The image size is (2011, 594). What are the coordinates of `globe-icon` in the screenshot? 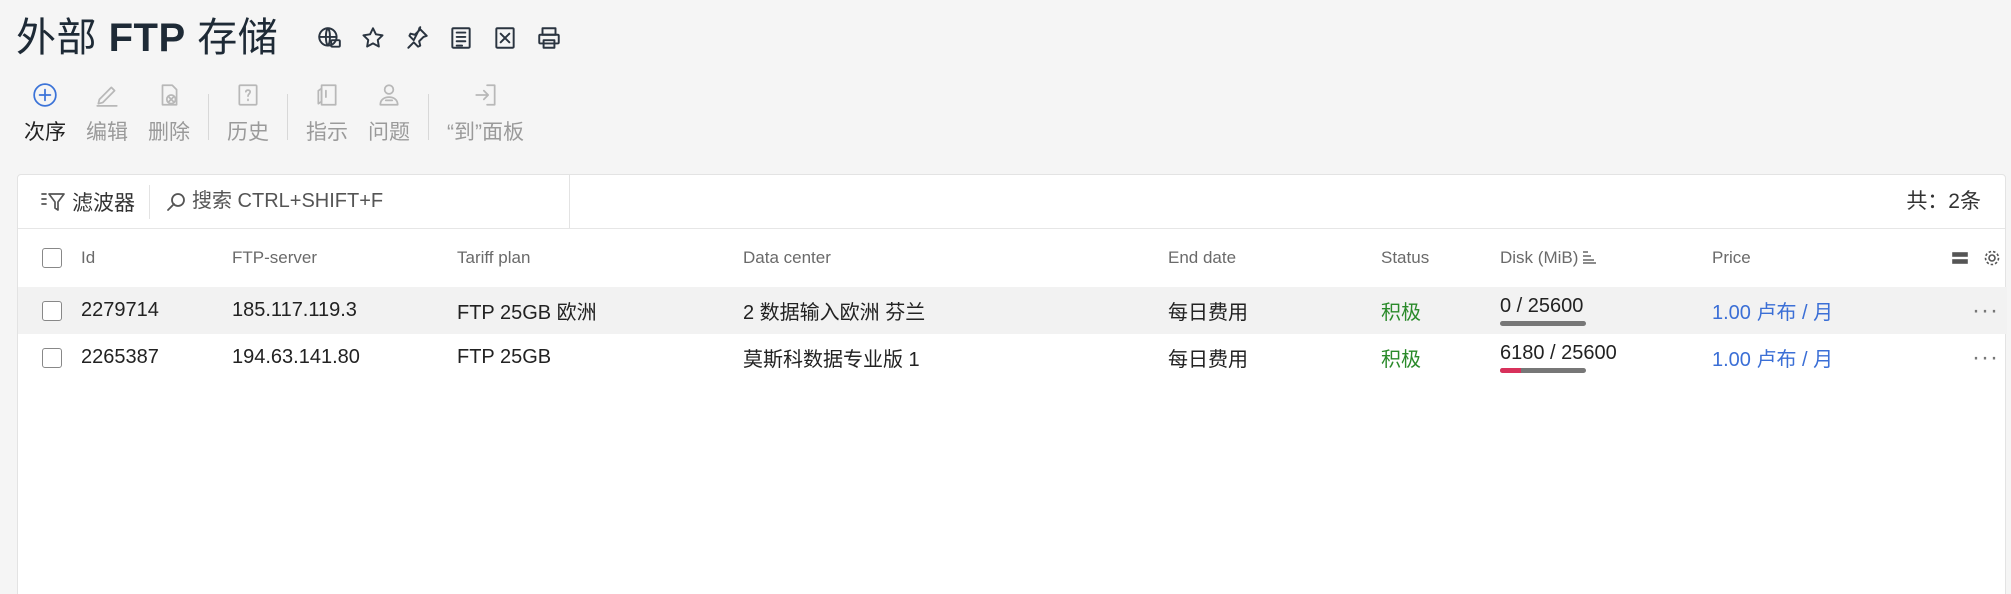 It's located at (329, 38).